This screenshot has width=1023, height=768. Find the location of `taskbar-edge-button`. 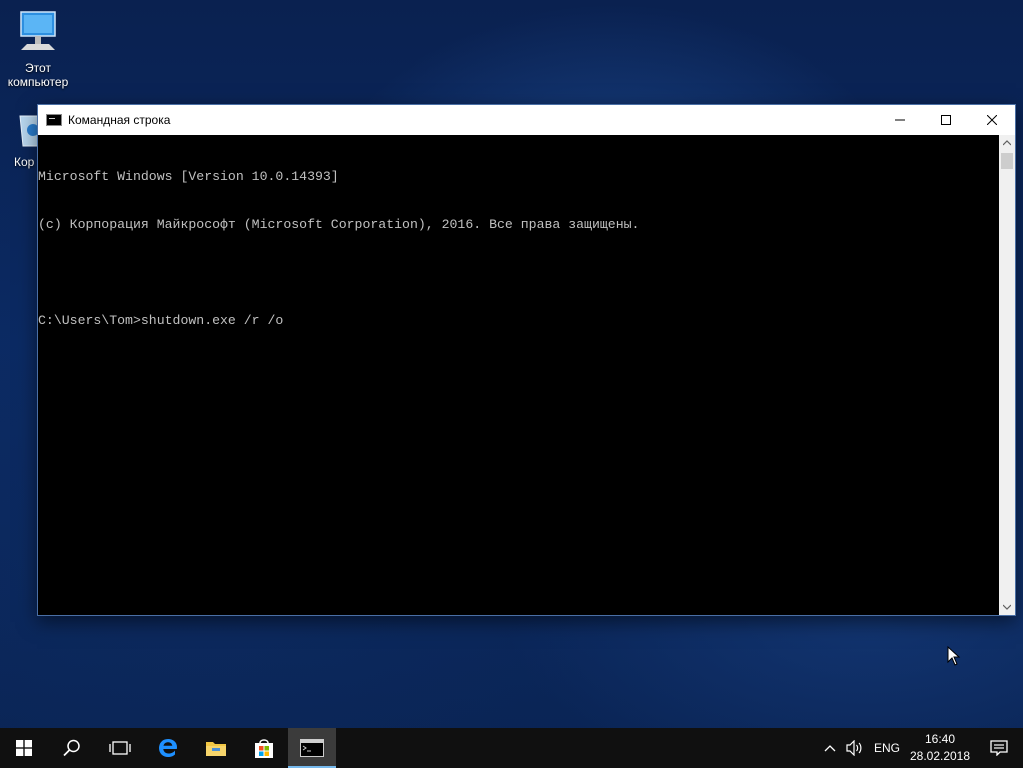

taskbar-edge-button is located at coordinates (168, 748).